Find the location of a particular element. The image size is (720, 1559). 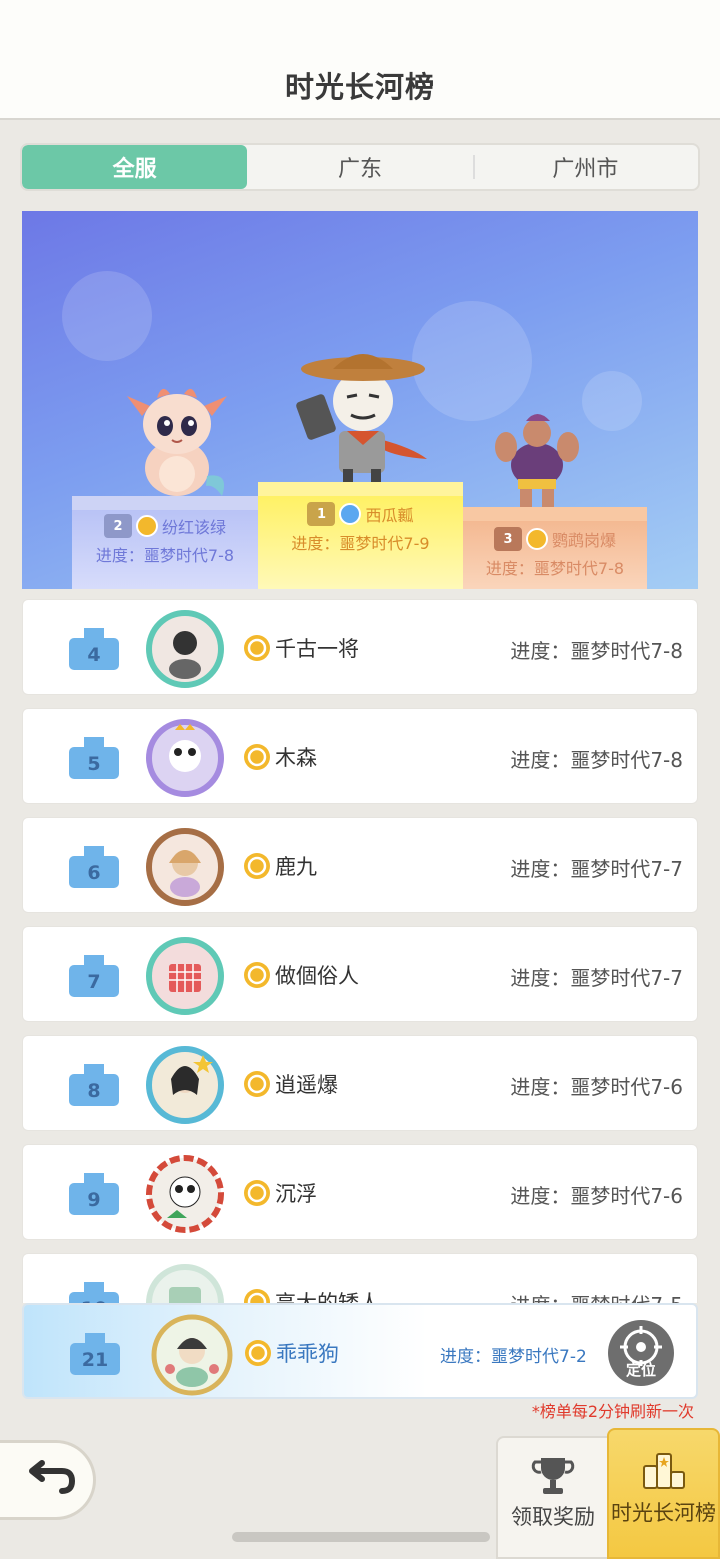

locate-label: 定位 is located at coordinates (640, 1370).